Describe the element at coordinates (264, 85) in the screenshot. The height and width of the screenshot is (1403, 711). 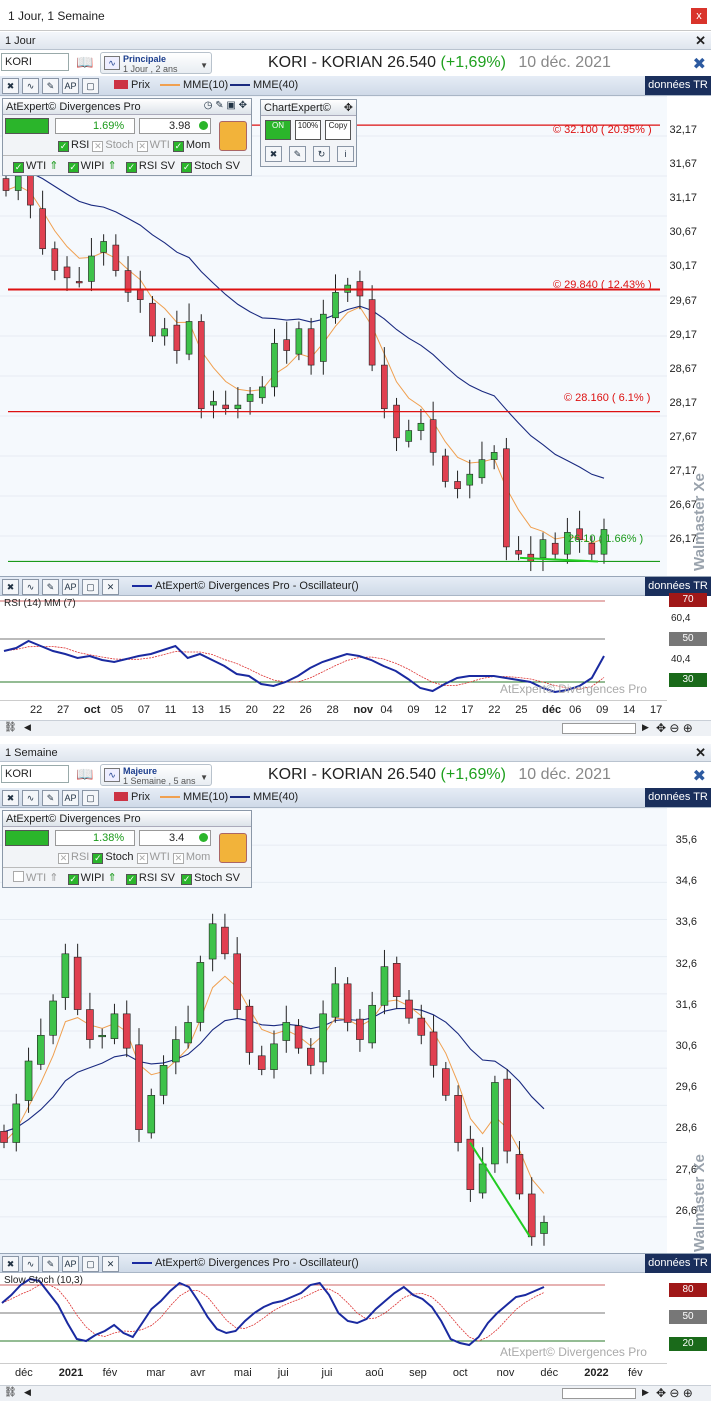
I see `legend-mme40: MME(40)` at that location.